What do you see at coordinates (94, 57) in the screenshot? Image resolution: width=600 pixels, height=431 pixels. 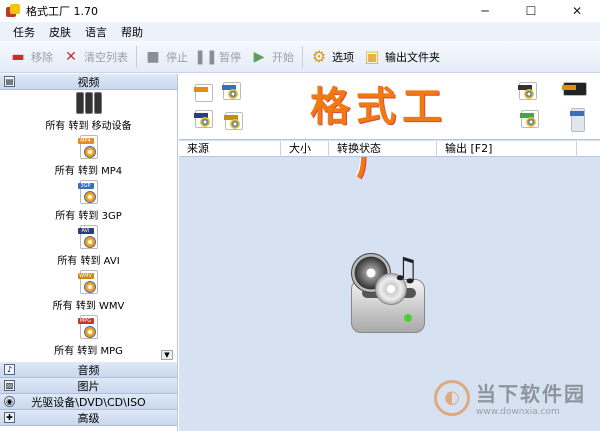 I see `clear-list-button: ✕ 清空列表` at bounding box center [94, 57].